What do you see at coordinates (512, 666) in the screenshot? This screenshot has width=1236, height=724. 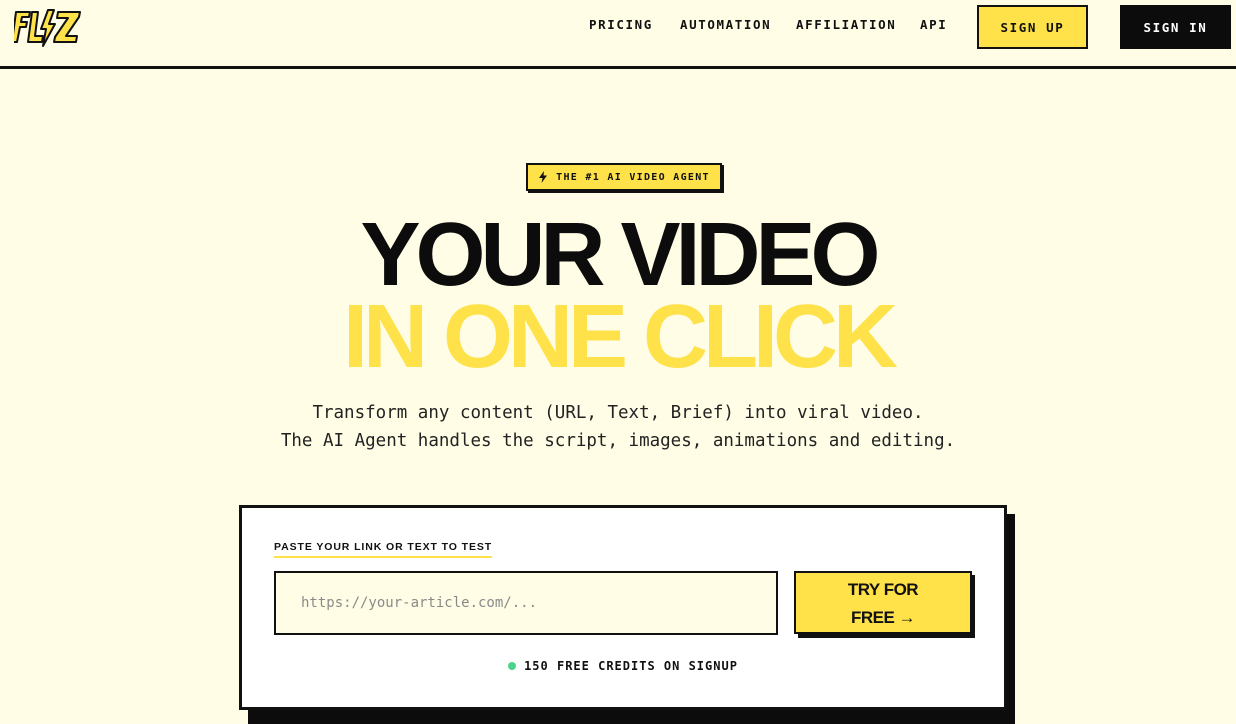 I see `green-dot-icon` at bounding box center [512, 666].